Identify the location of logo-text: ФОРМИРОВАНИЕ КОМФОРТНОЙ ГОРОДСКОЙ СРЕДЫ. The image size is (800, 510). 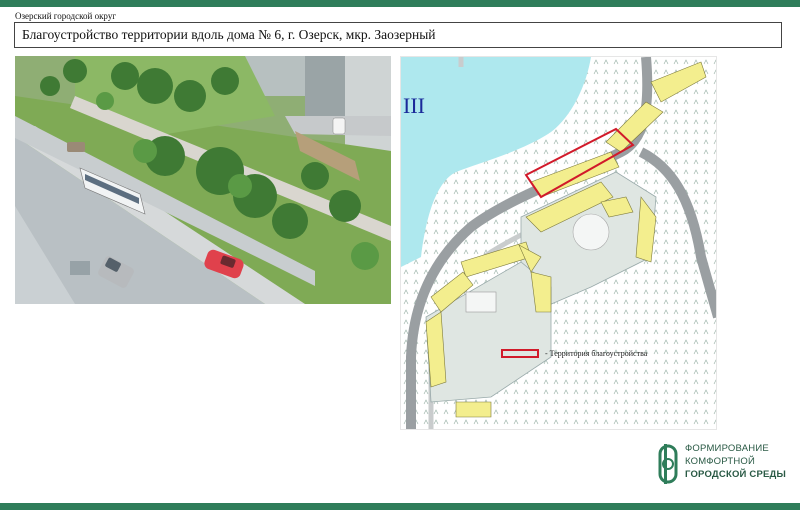
(735, 461).